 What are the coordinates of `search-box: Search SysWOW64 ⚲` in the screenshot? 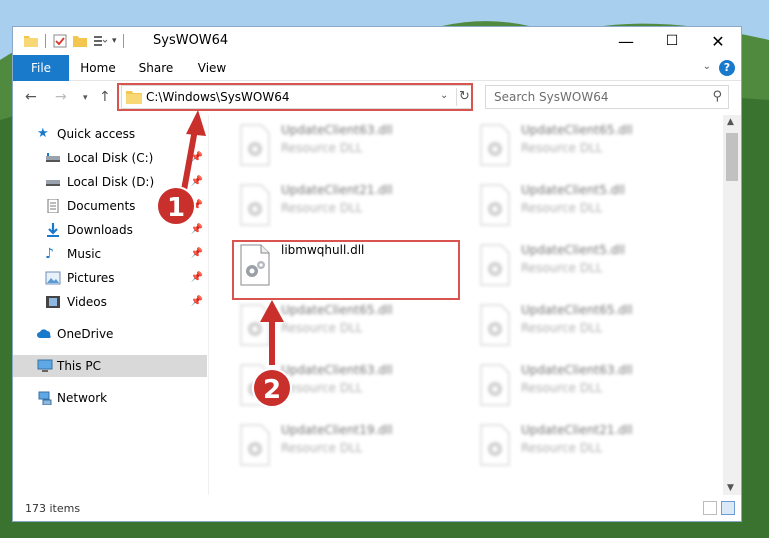 It's located at (607, 97).